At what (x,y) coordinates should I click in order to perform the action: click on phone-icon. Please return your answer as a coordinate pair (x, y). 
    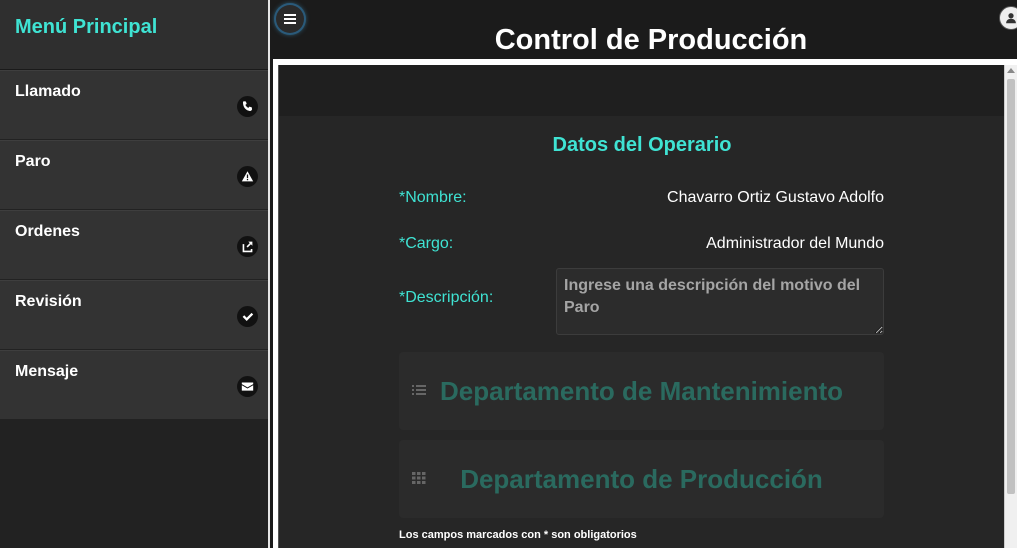
    Looking at the image, I should click on (247, 106).